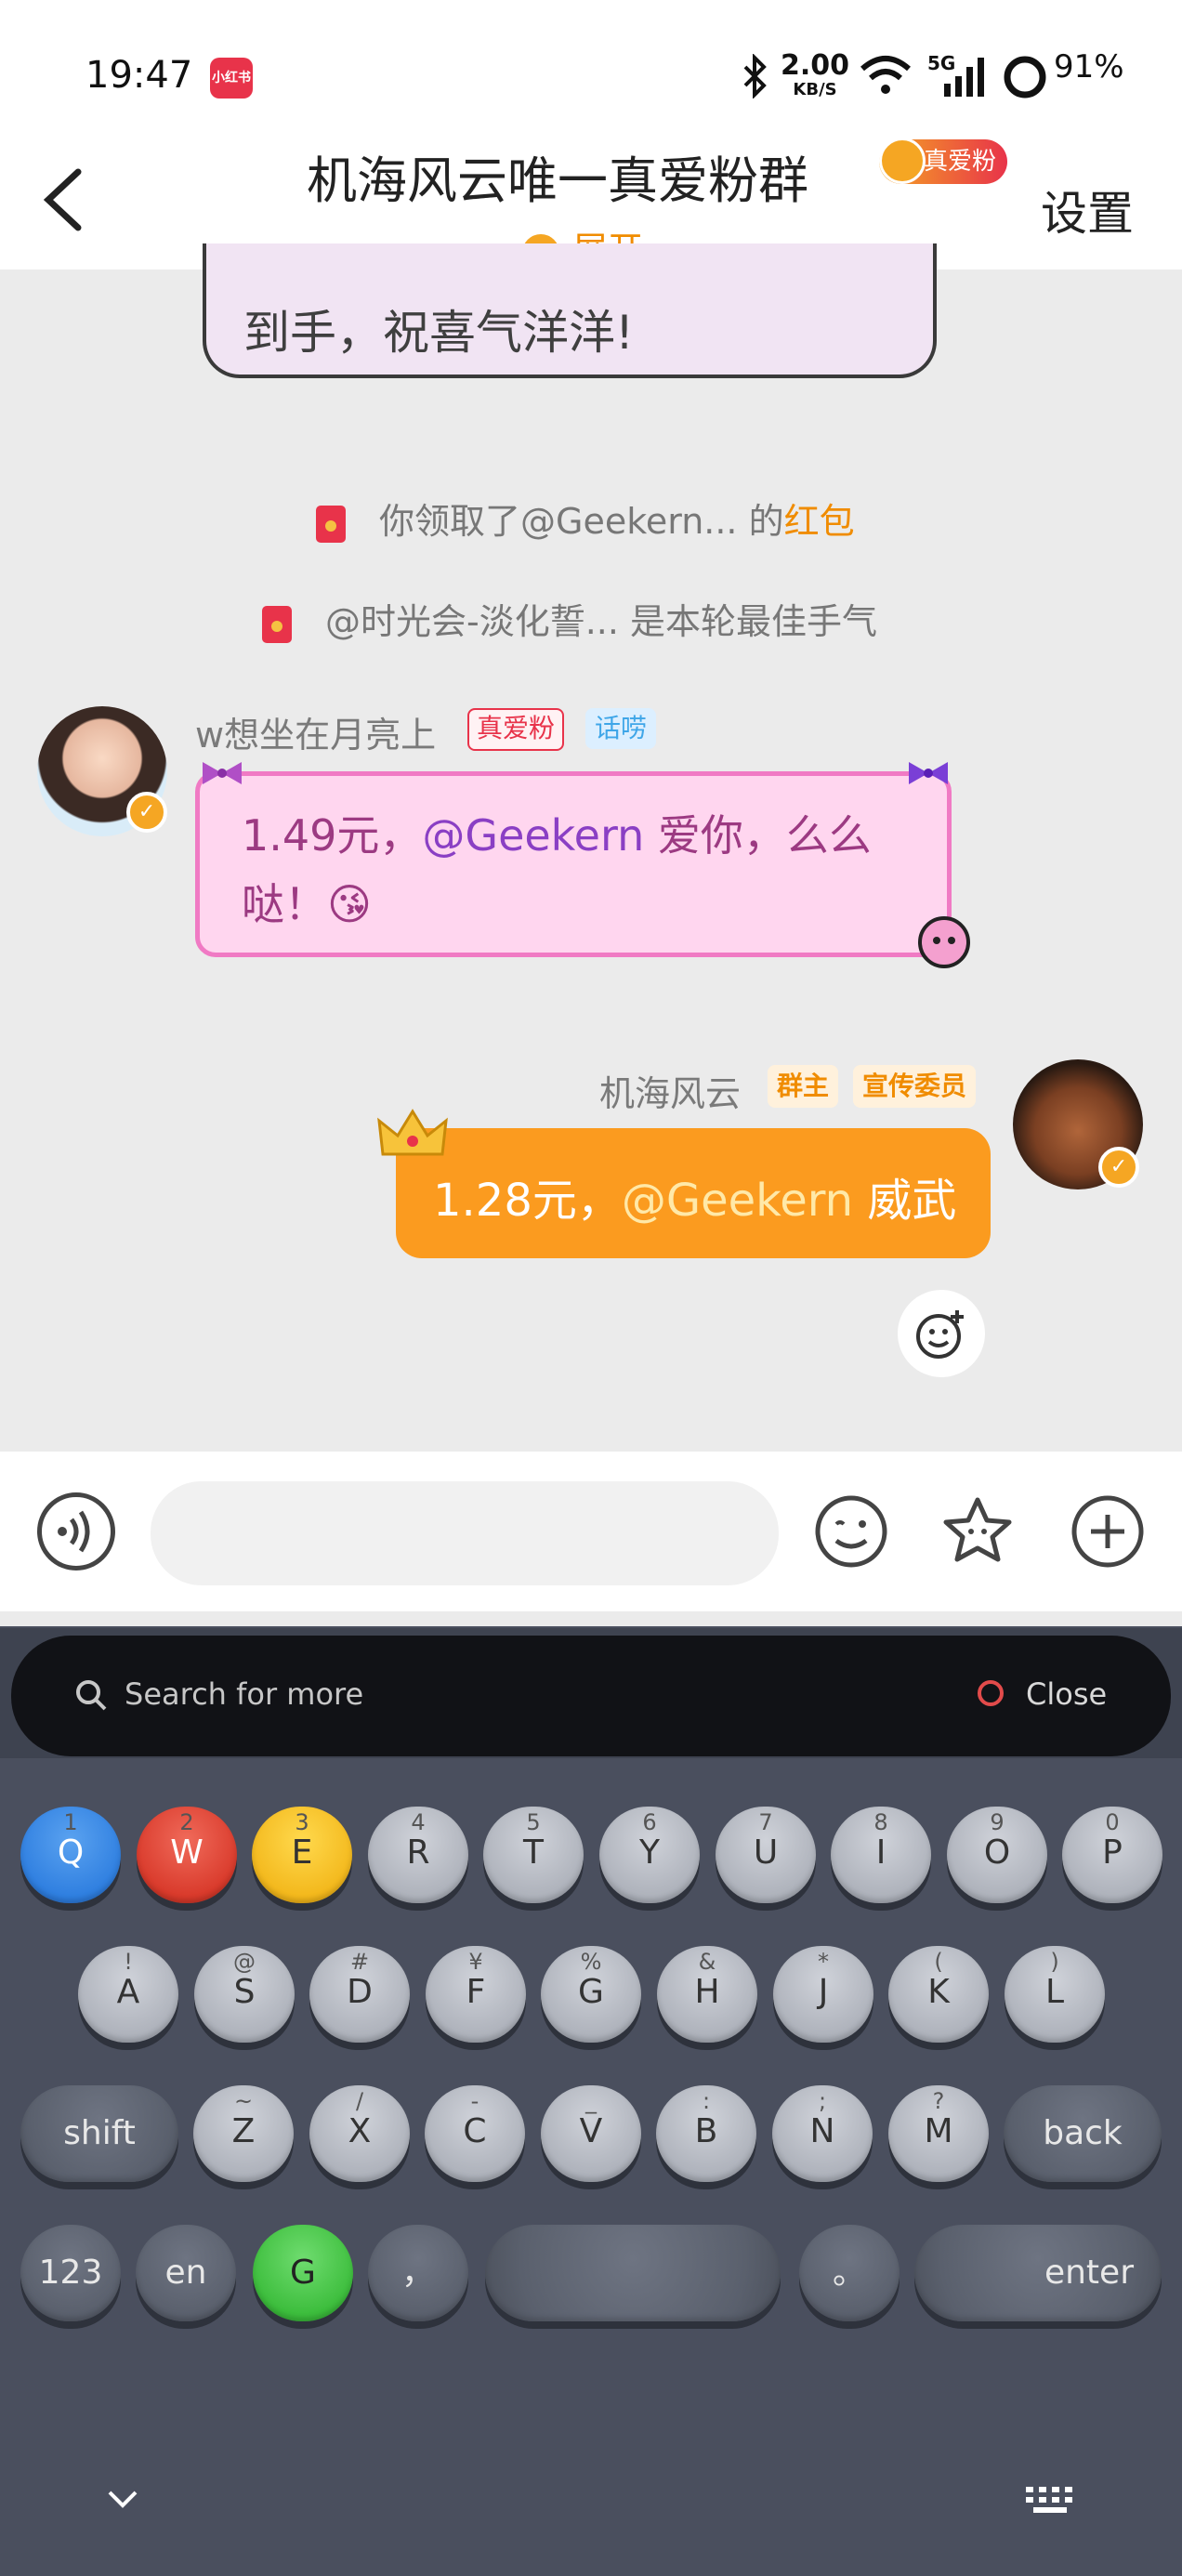 The width and height of the screenshot is (1182, 2576). What do you see at coordinates (231, 78) in the screenshot?
I see `app-notification-icon: 小红书` at bounding box center [231, 78].